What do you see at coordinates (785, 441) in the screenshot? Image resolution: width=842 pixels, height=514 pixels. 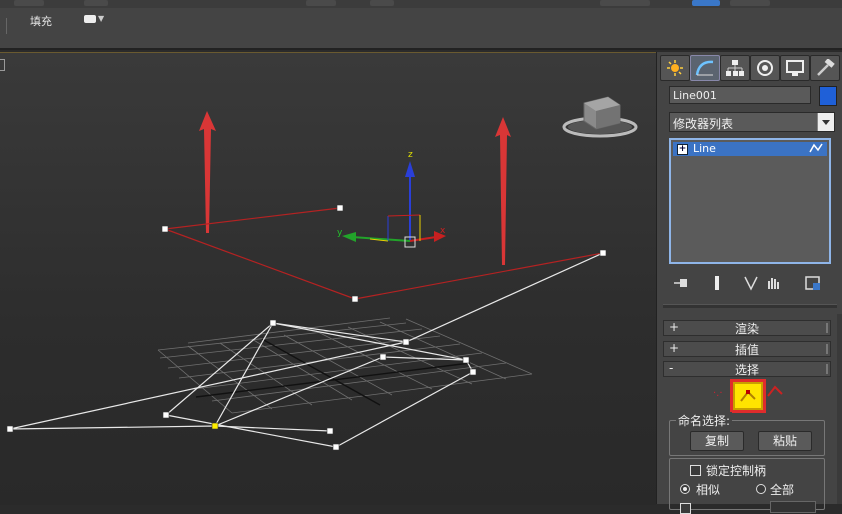 I see `paste-button: 粘贴` at bounding box center [785, 441].